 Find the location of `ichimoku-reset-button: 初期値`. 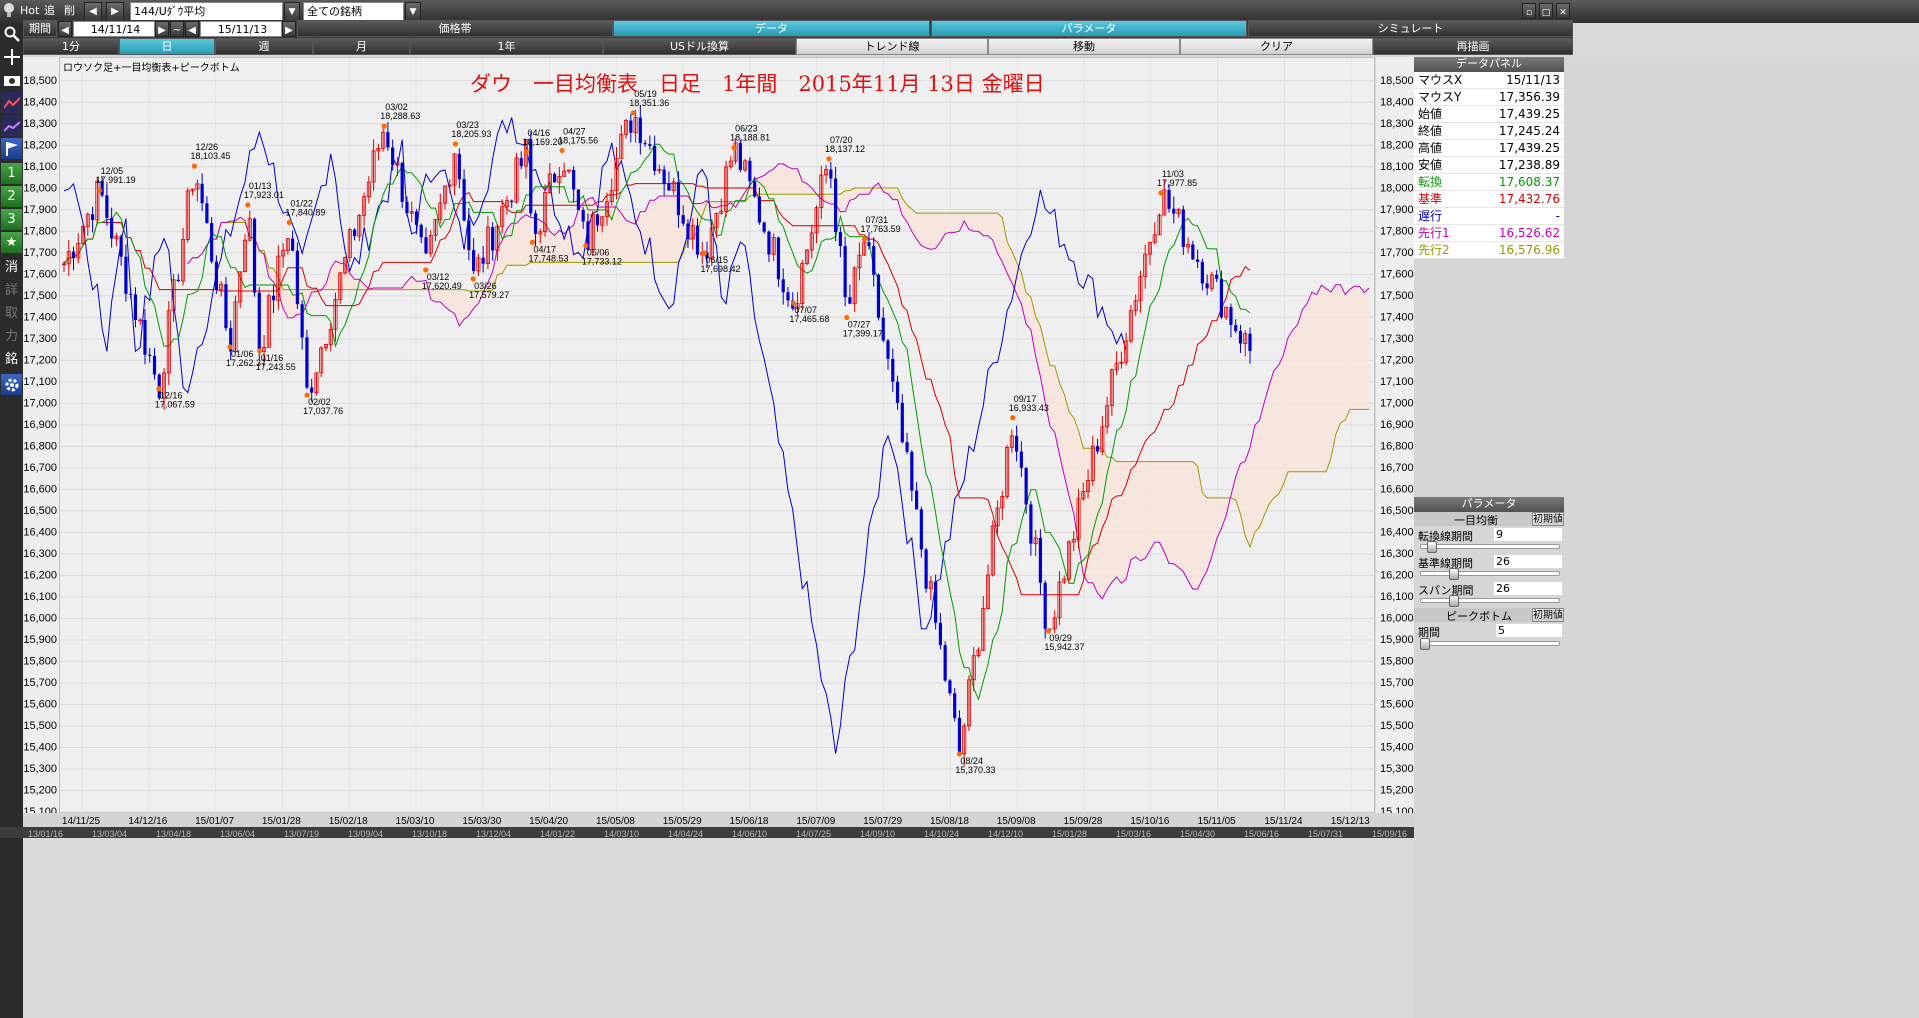

ichimoku-reset-button: 初期値 is located at coordinates (1548, 519).